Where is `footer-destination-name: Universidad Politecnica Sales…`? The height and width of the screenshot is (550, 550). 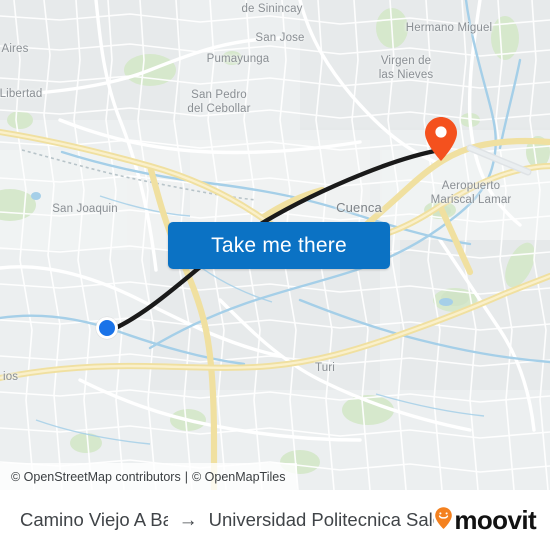
footer-destination-name: Universidad Politecnica Sales… is located at coordinates (321, 519).